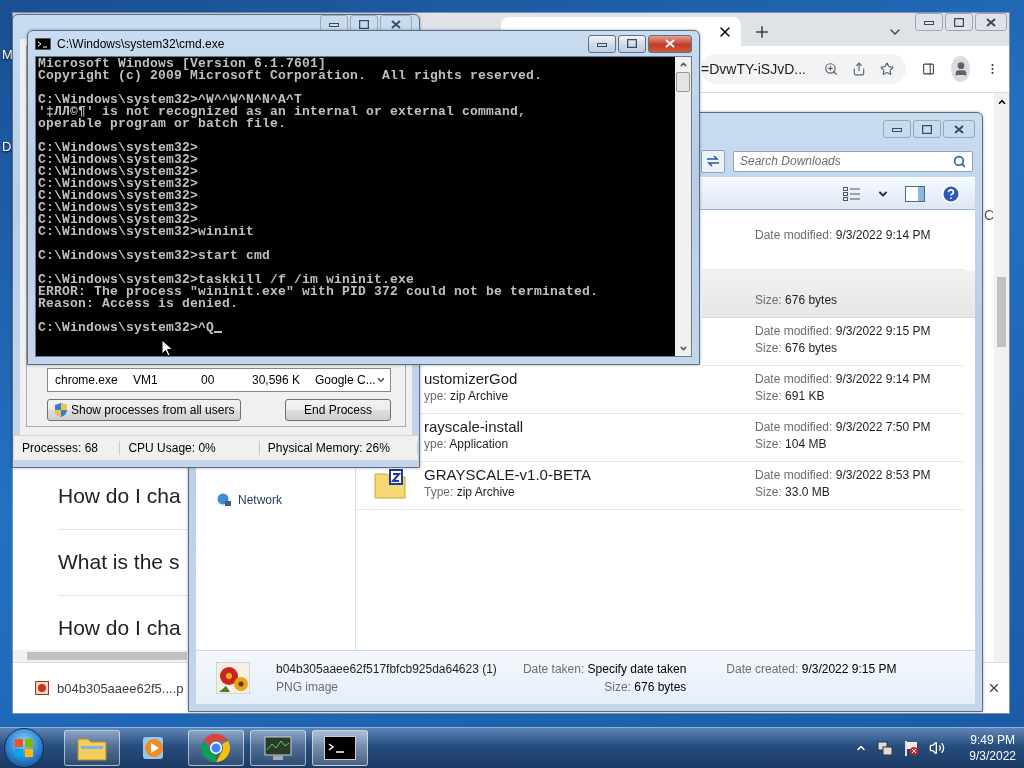 Image resolution: width=1024 pixels, height=768 pixels. What do you see at coordinates (960, 69) in the screenshot?
I see `profile-avatar` at bounding box center [960, 69].